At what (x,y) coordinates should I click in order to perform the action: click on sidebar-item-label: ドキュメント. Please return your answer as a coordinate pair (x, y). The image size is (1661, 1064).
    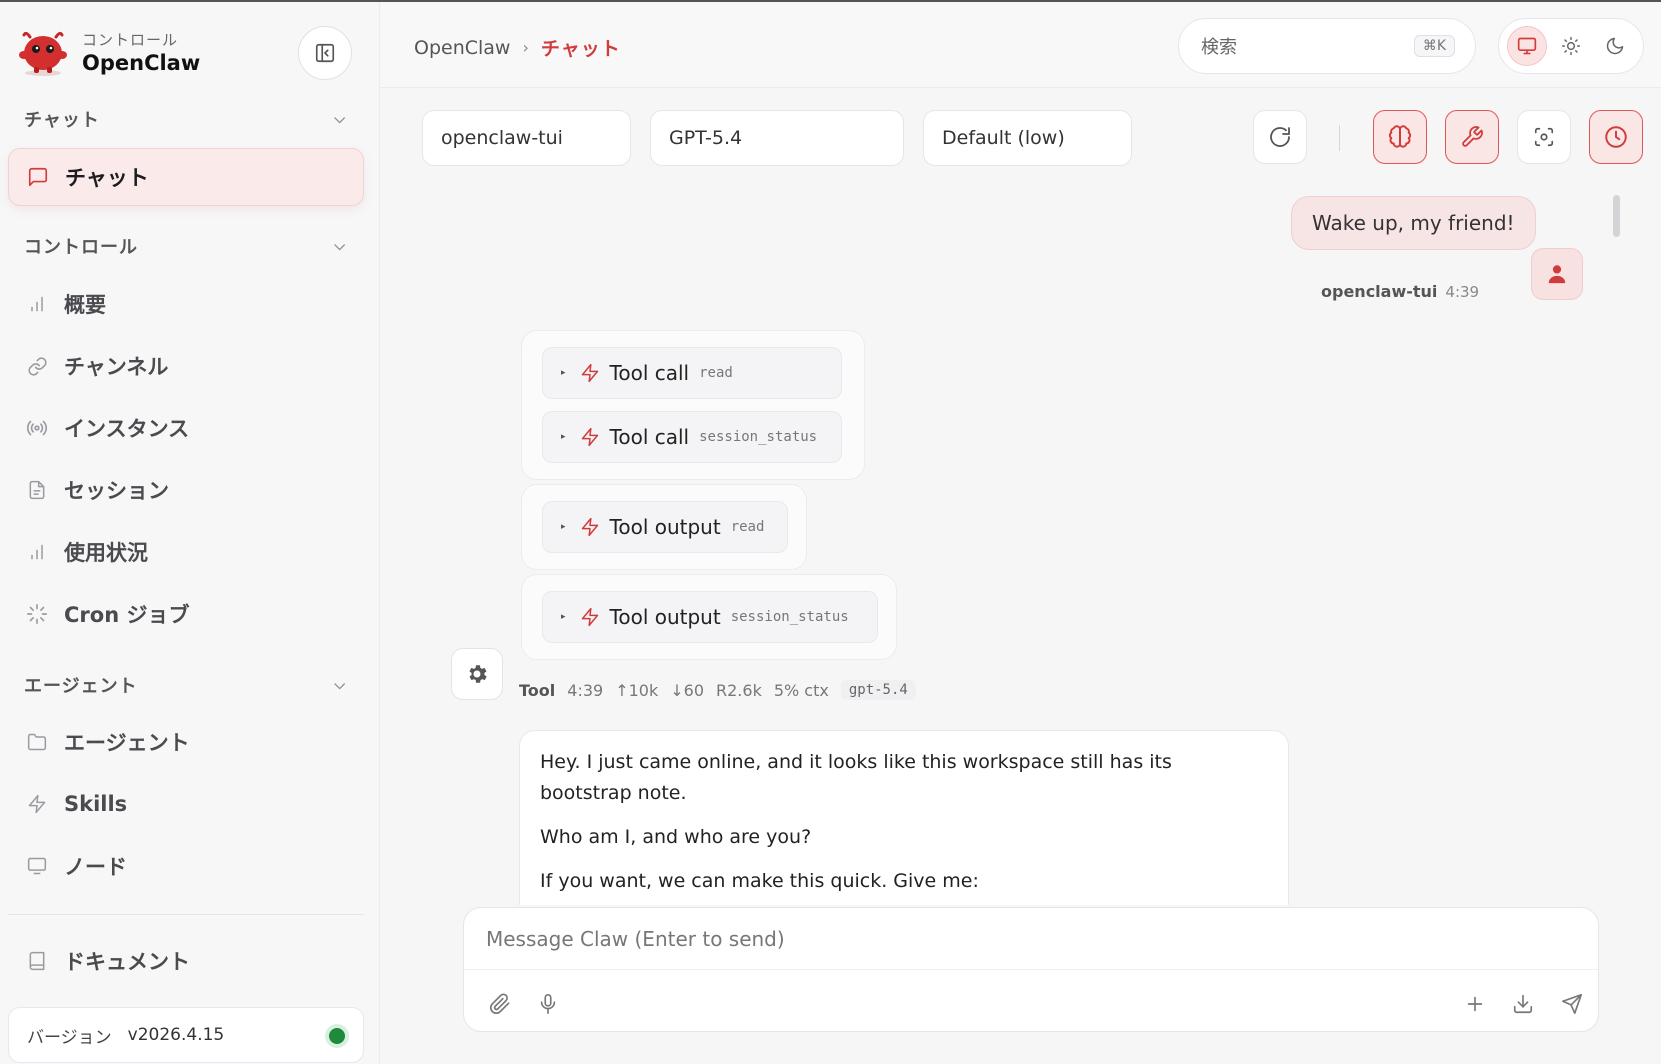
    Looking at the image, I should click on (127, 962).